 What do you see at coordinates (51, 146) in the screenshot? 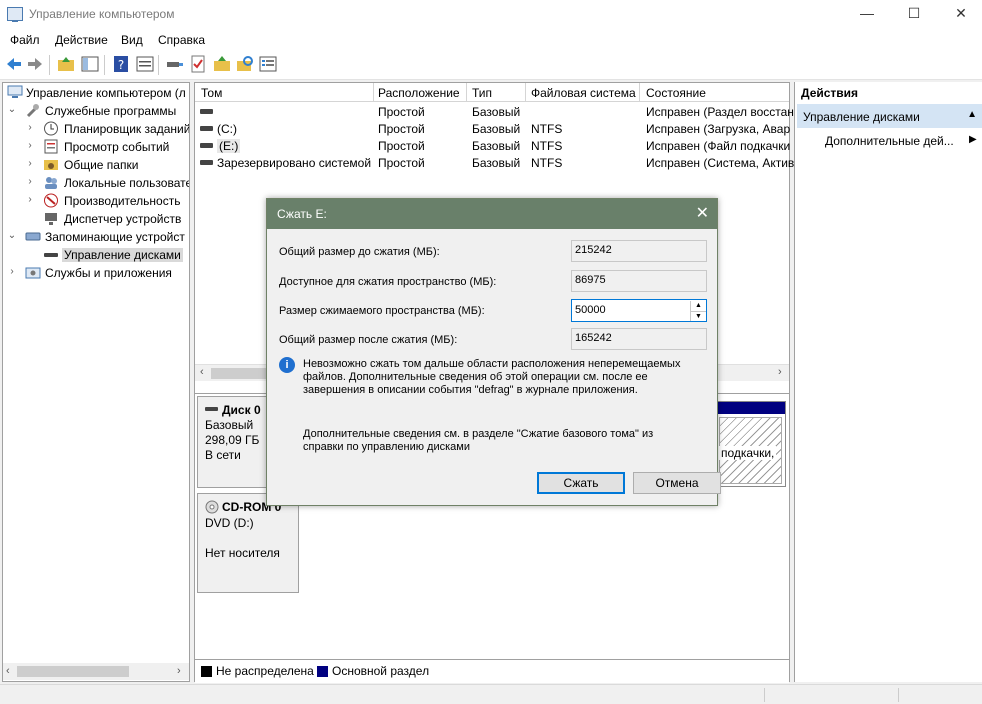
I see `event-log-icon` at bounding box center [51, 146].